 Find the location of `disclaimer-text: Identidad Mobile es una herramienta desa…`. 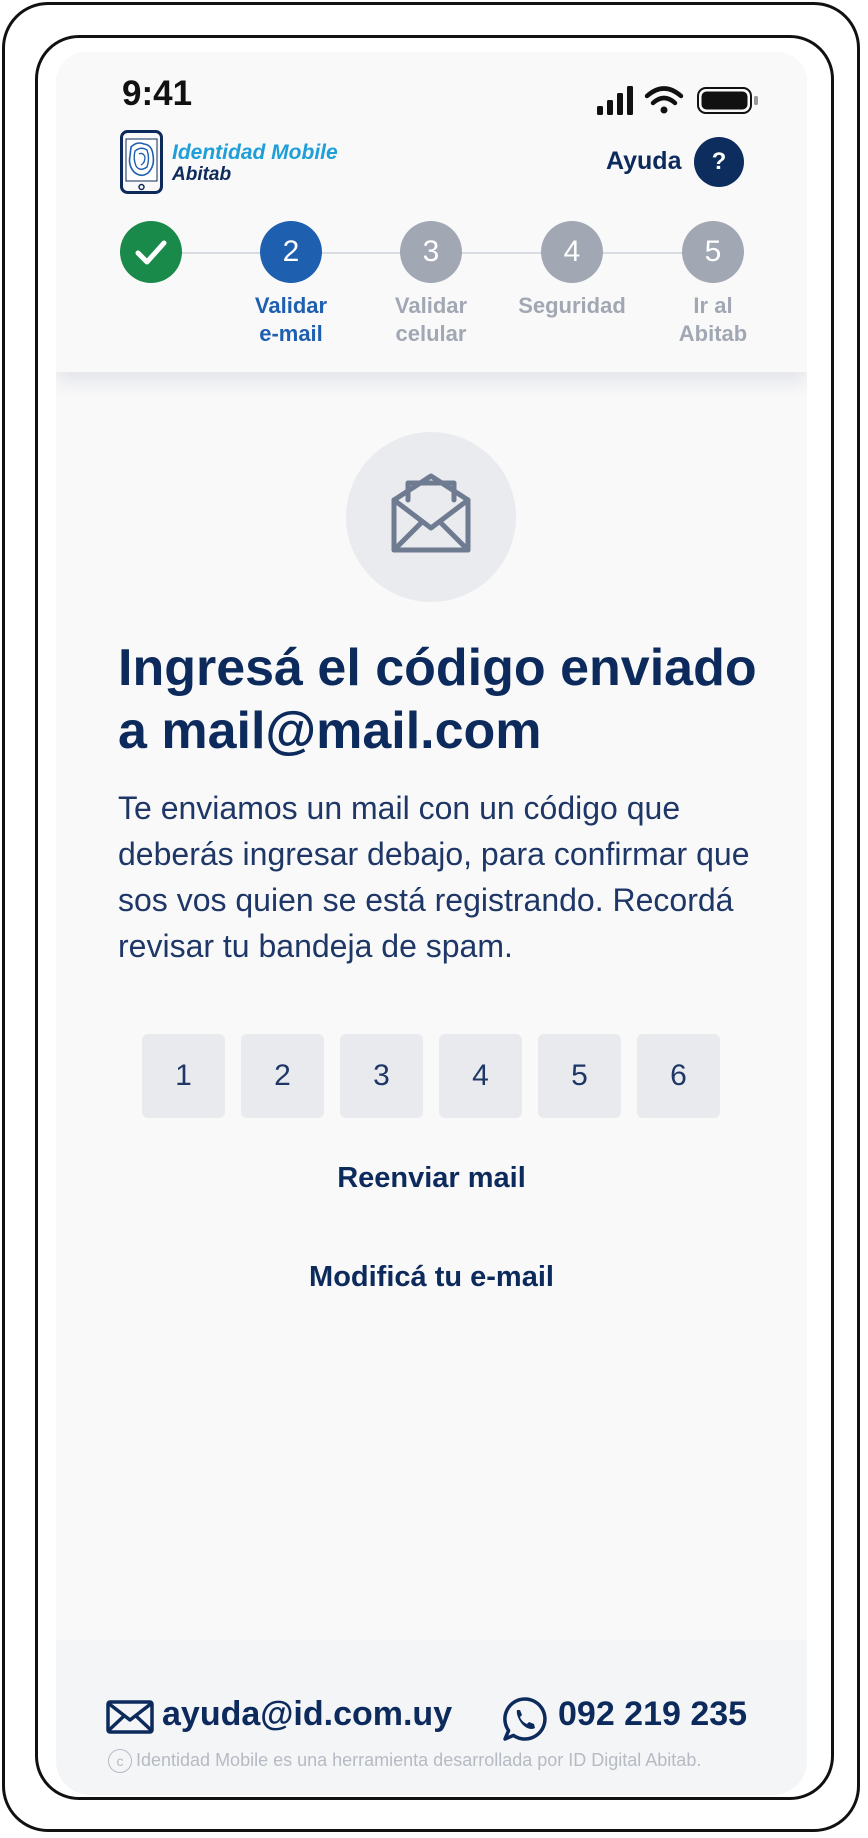

disclaimer-text: Identidad Mobile es una herramienta desa… is located at coordinates (419, 1760).